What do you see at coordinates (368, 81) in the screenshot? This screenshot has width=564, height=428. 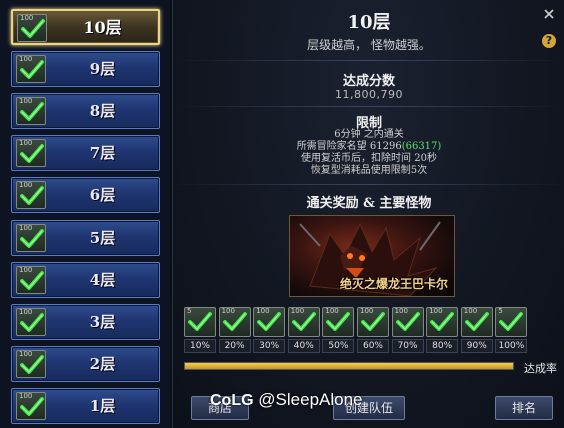 I see `score-heading: 达成分数` at bounding box center [368, 81].